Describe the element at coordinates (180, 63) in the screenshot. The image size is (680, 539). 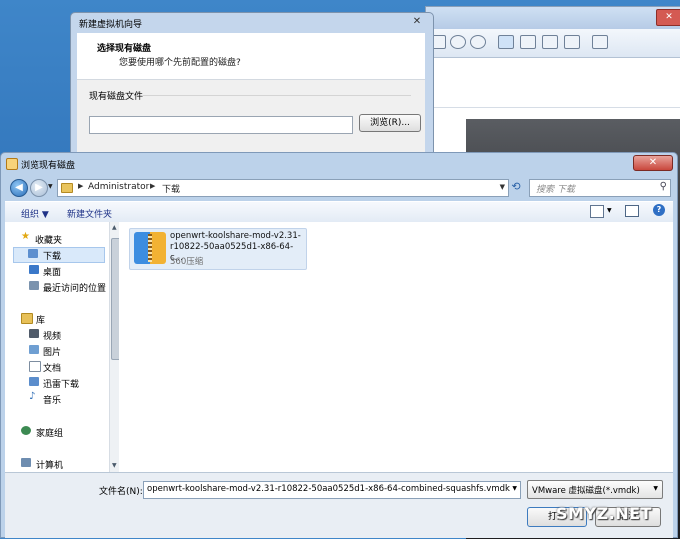
I see `wizard-subheading: 您要使用哪个先前配置的磁盘?` at that location.